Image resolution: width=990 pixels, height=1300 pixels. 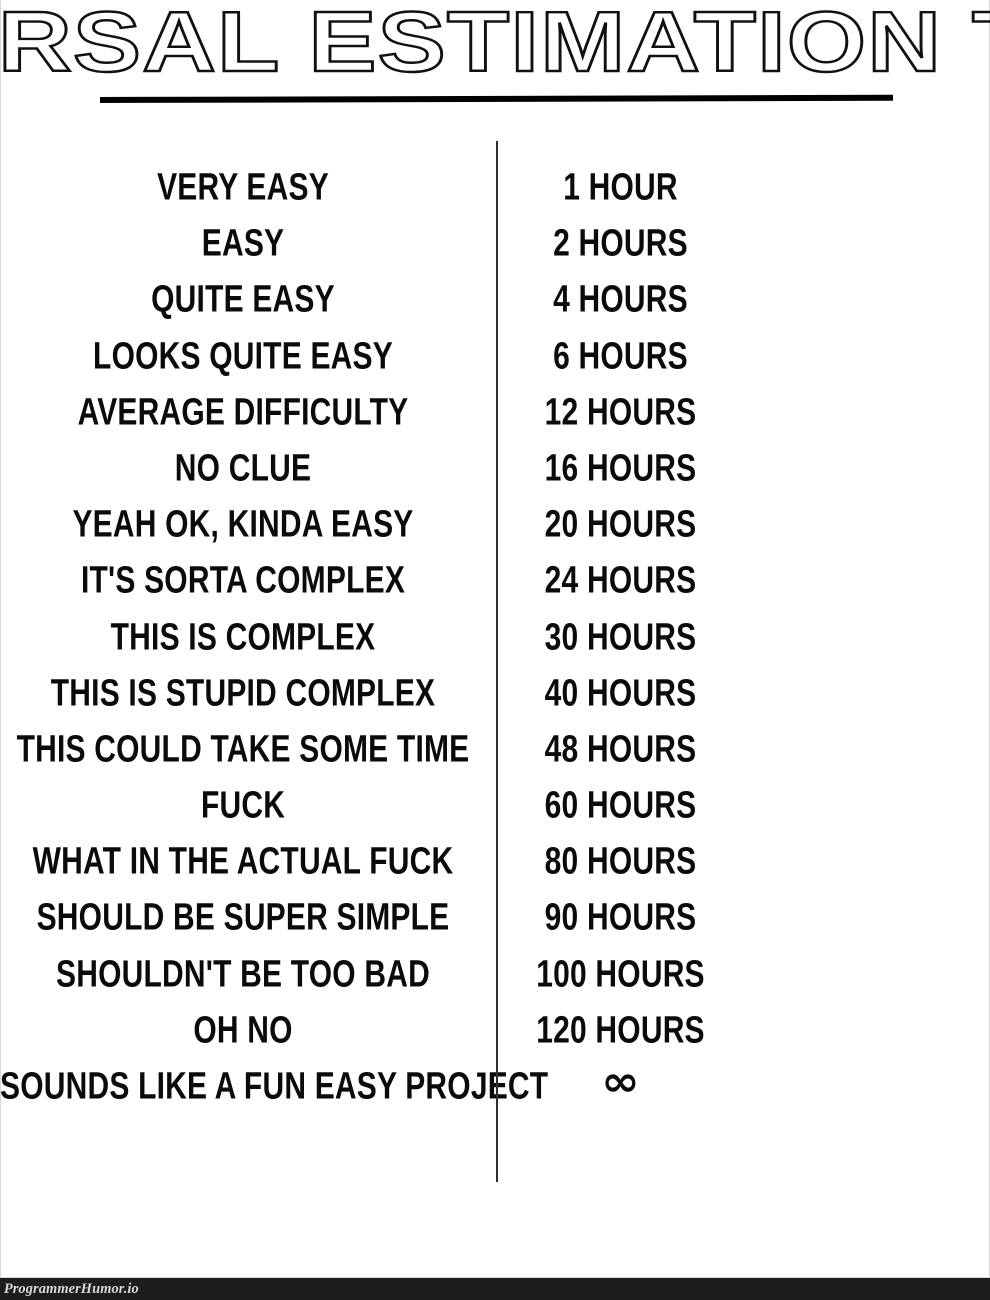 What do you see at coordinates (248, 581) in the screenshot?
I see `table-row-difficulty: IT'S SORTA COMPLEX` at bounding box center [248, 581].